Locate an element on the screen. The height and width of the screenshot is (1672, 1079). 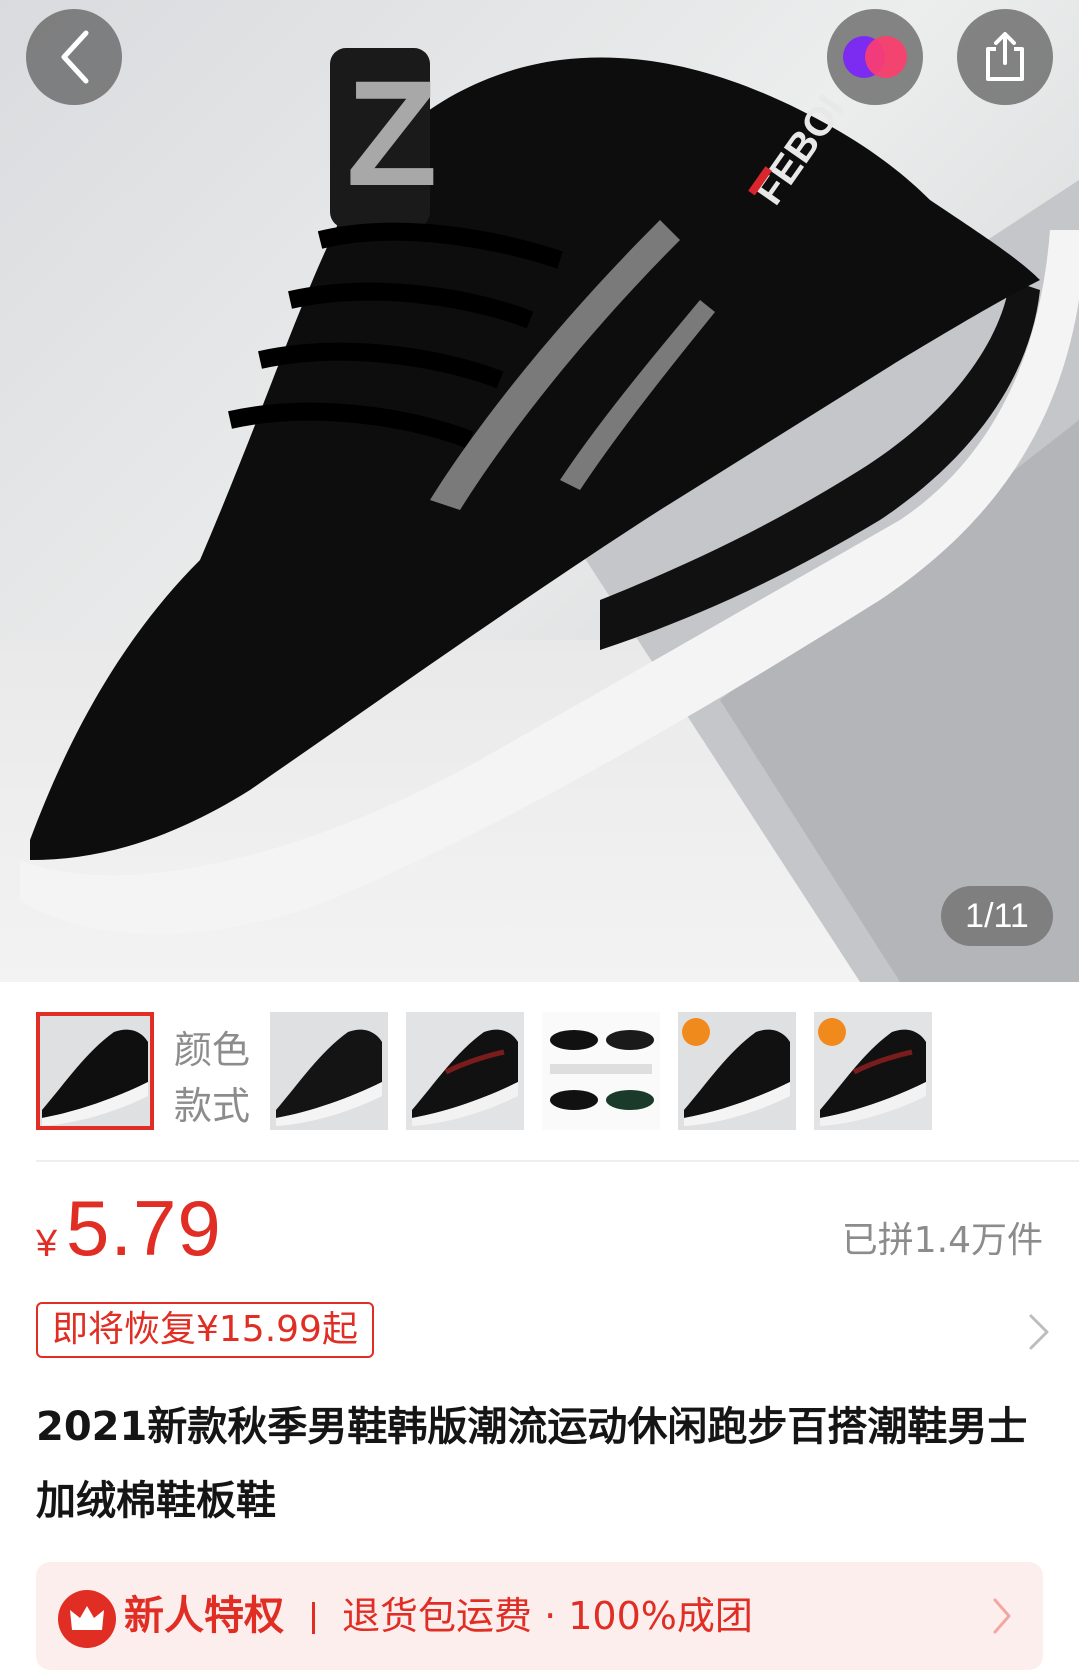
brand-logo-icon is located at coordinates (875, 57).